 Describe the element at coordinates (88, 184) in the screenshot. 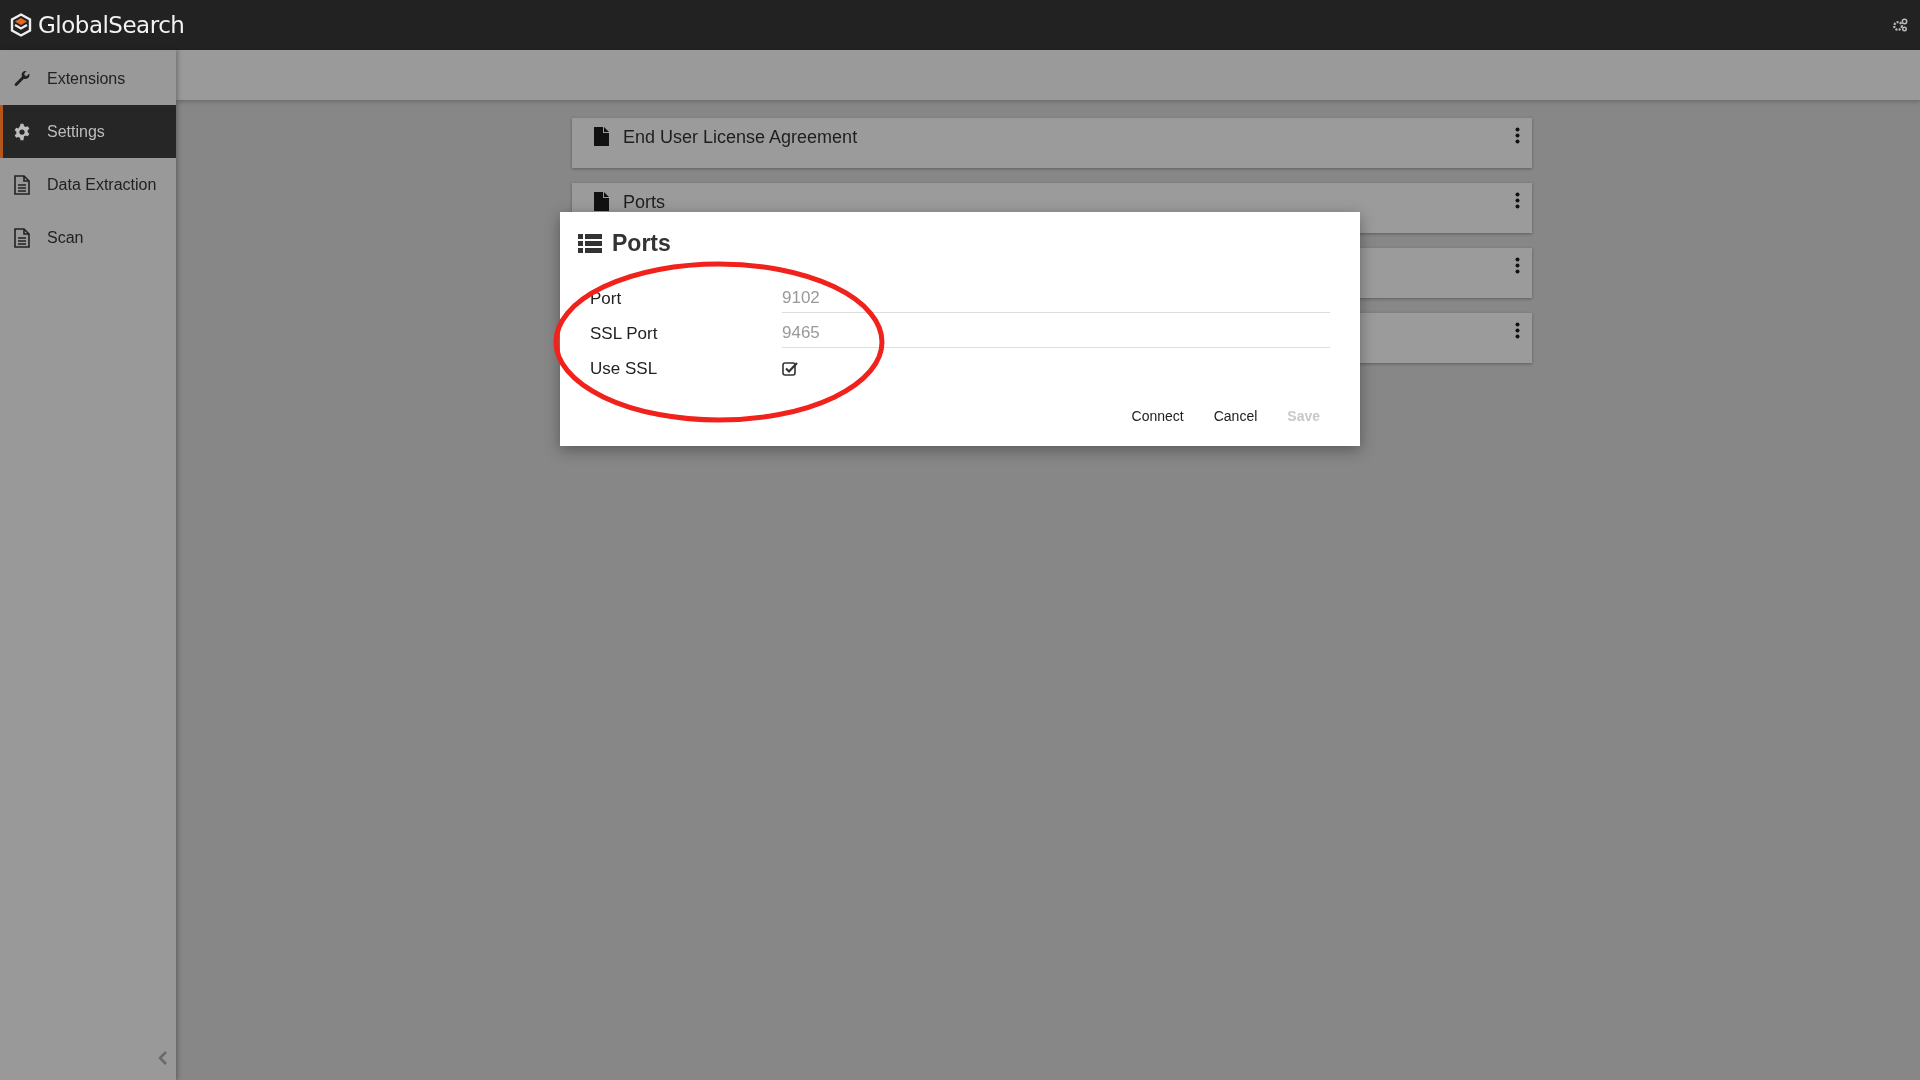

I see `sidebar-item: Data Extraction` at that location.